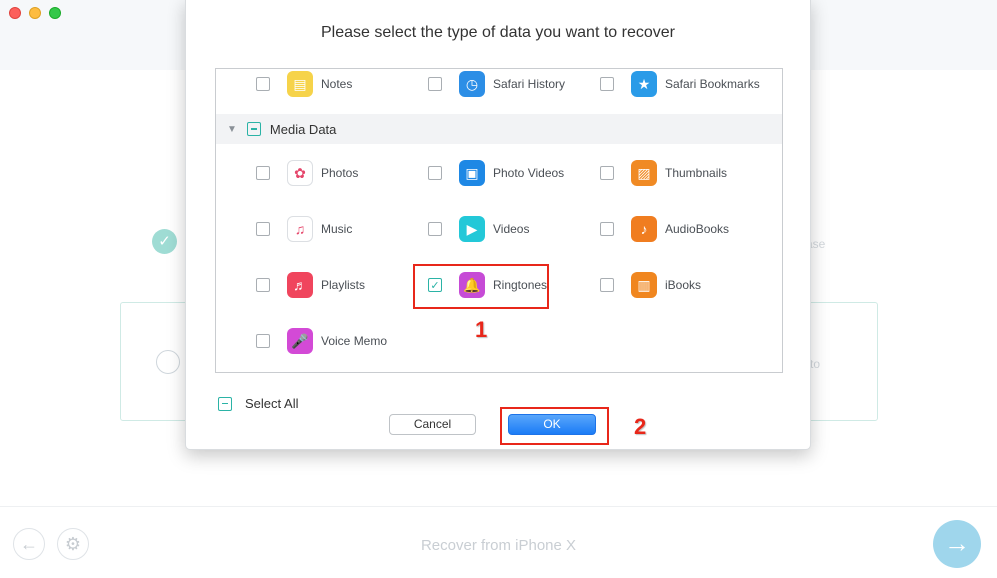 This screenshot has width=997, height=578. Describe the element at coordinates (644, 173) in the screenshot. I see `thumbnails-icon: ▨` at that location.